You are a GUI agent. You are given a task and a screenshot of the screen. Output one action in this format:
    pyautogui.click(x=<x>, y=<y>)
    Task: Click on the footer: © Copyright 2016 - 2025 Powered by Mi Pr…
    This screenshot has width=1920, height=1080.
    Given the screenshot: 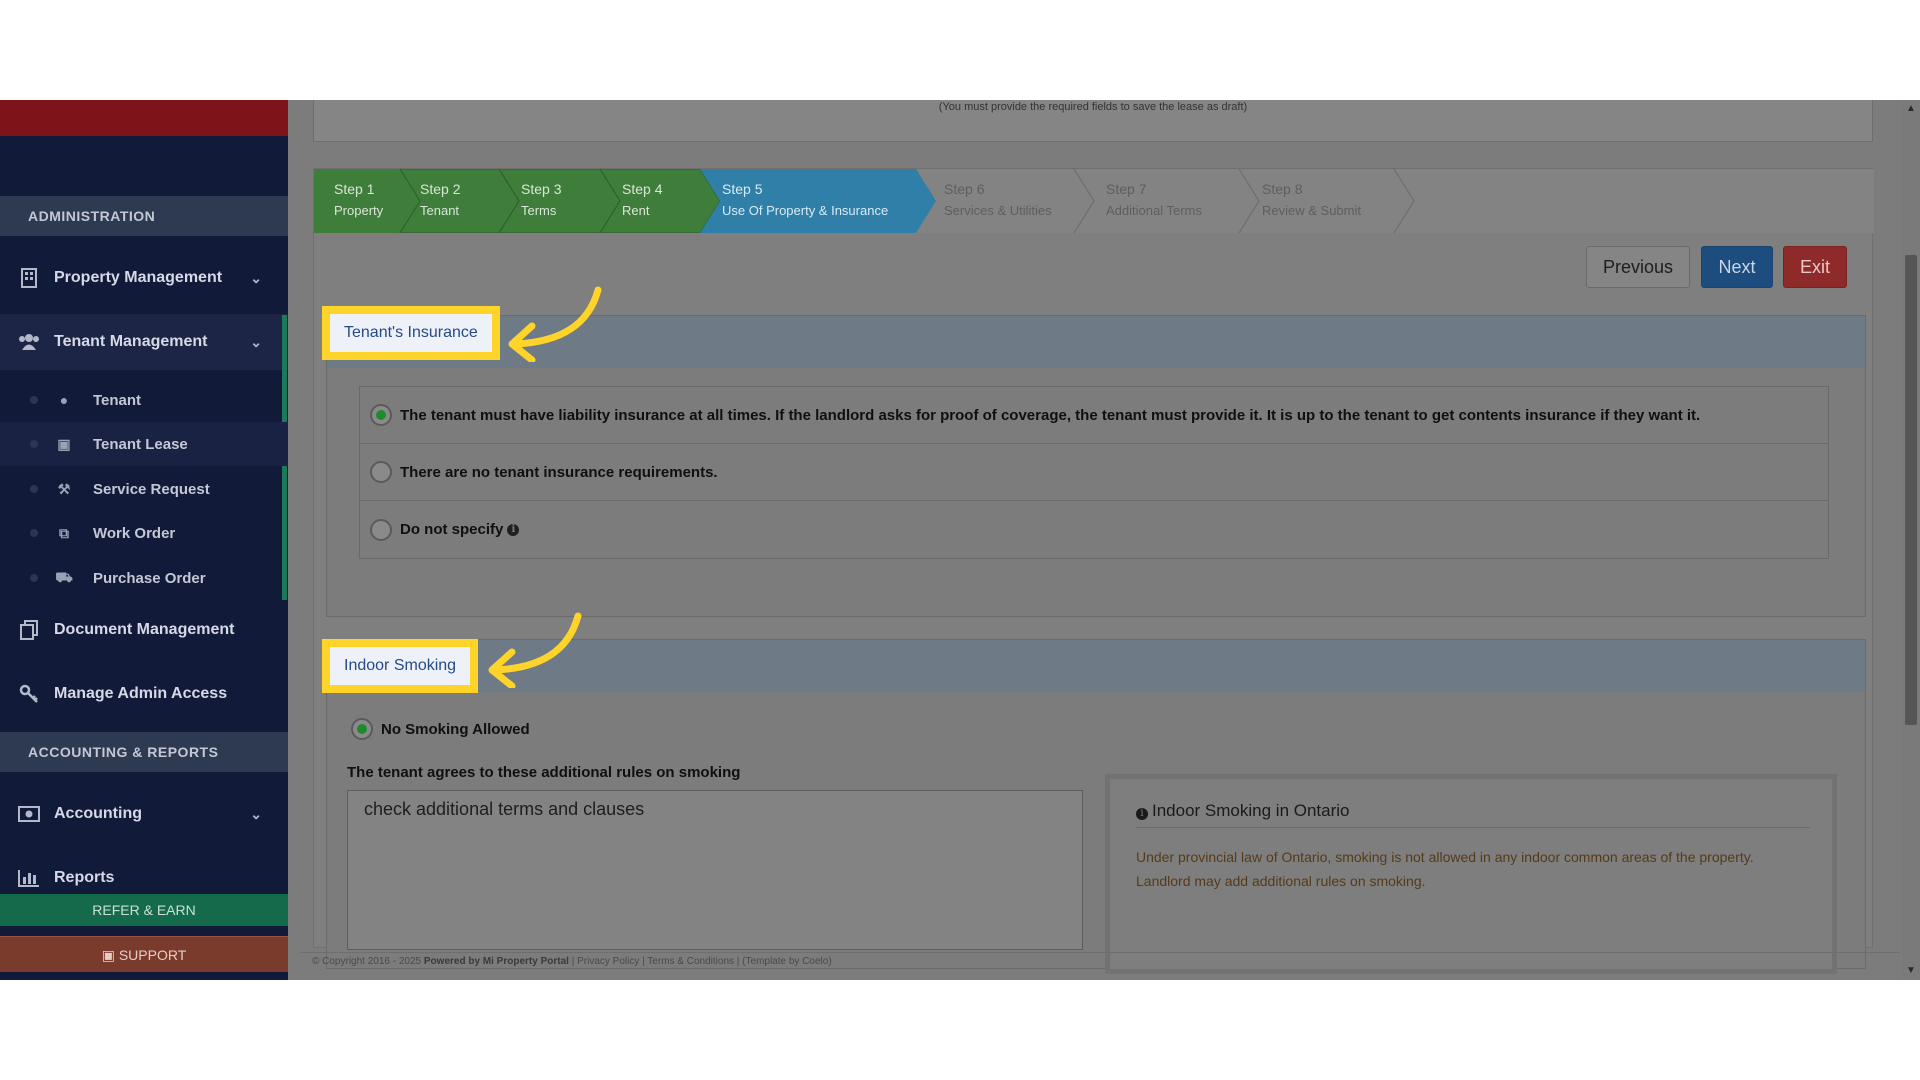 What is the action you would take?
    pyautogui.click(x=1100, y=966)
    